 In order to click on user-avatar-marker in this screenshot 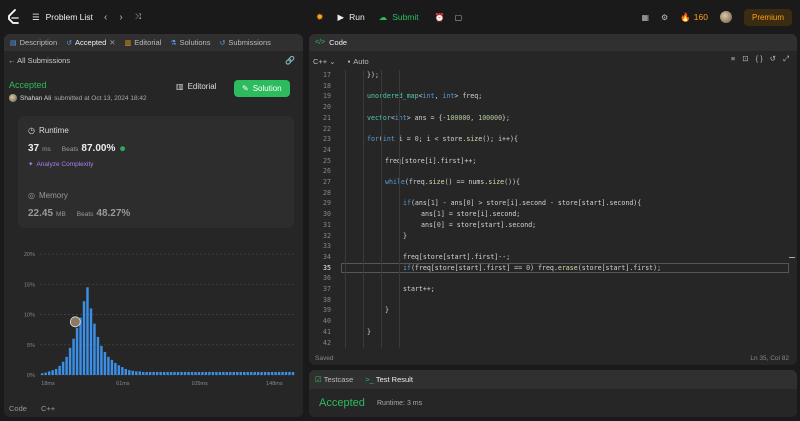, I will do `click(75, 322)`.